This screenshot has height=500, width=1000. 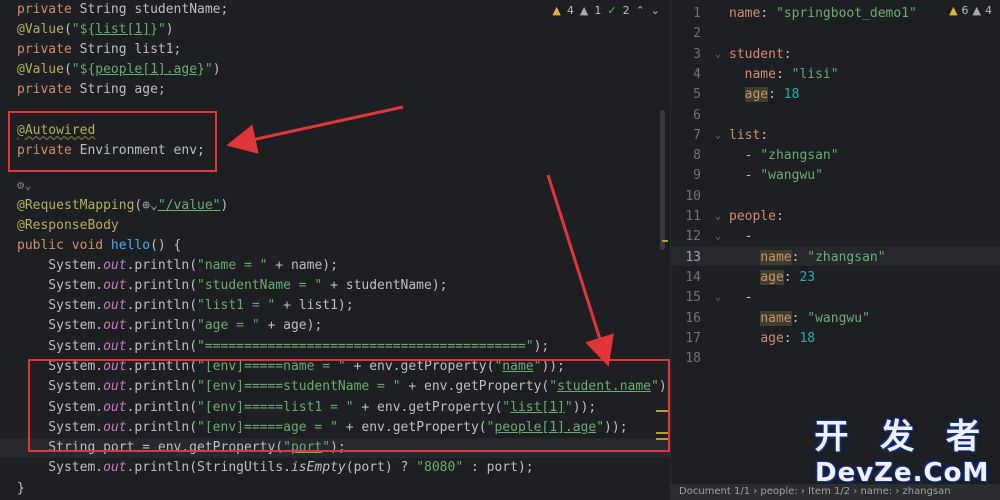 What do you see at coordinates (902, 437) in the screenshot?
I see `watermark-cn: 开 发 者` at bounding box center [902, 437].